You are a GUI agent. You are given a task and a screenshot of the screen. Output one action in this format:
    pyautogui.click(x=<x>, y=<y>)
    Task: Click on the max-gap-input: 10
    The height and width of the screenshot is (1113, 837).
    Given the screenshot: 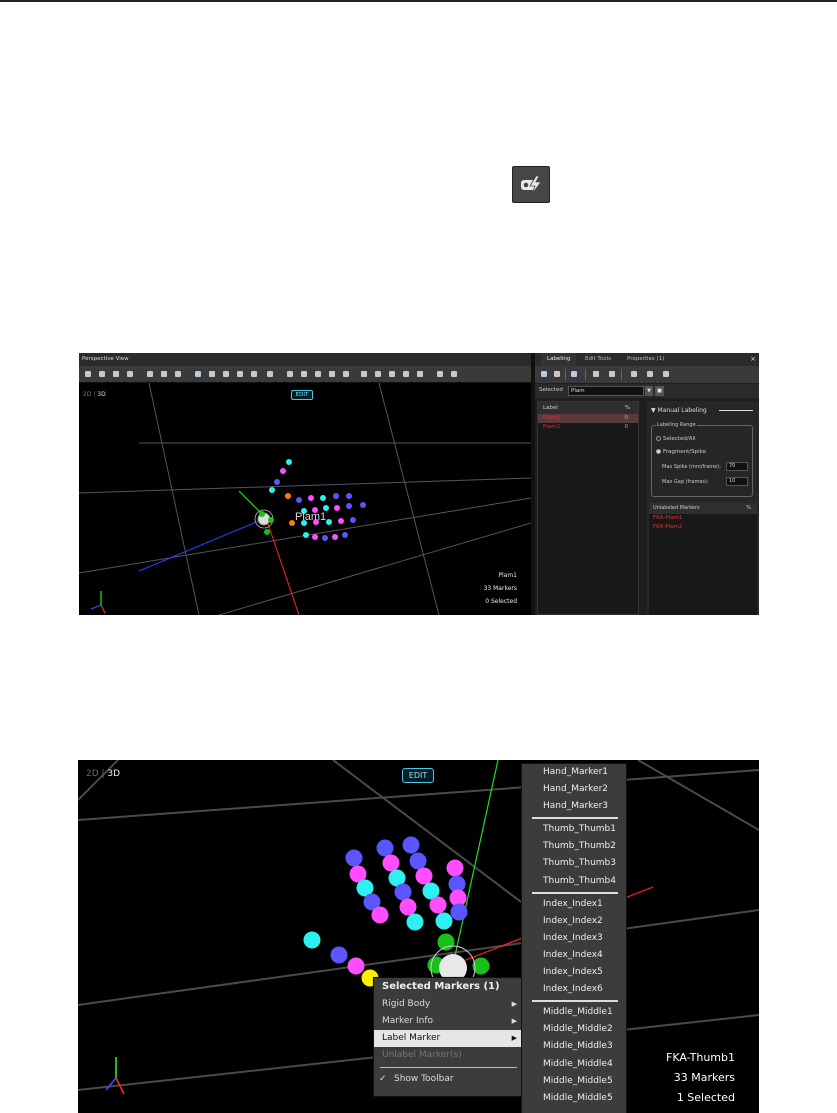 What is the action you would take?
    pyautogui.click(x=737, y=481)
    